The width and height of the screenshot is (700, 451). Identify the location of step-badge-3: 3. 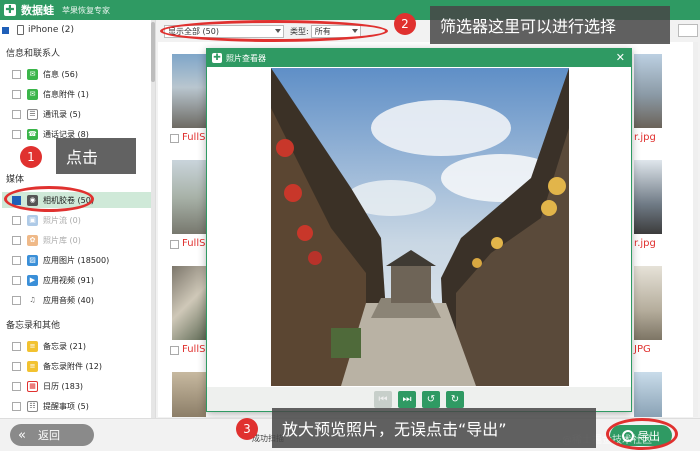
(247, 429).